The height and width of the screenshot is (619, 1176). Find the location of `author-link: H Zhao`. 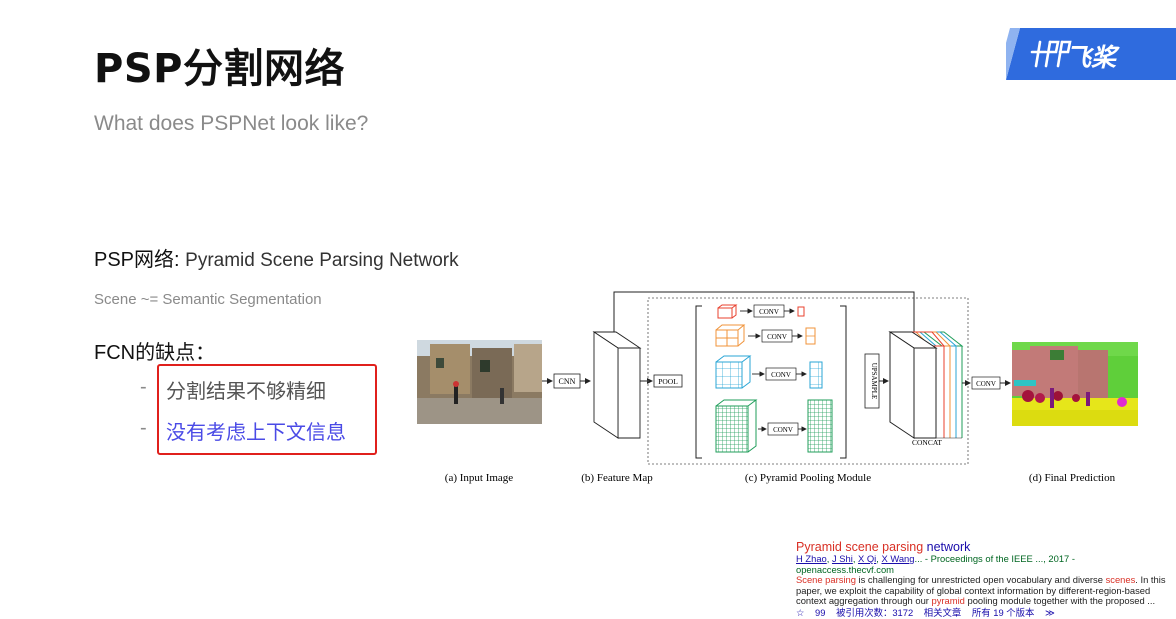

author-link: H Zhao is located at coordinates (811, 558).